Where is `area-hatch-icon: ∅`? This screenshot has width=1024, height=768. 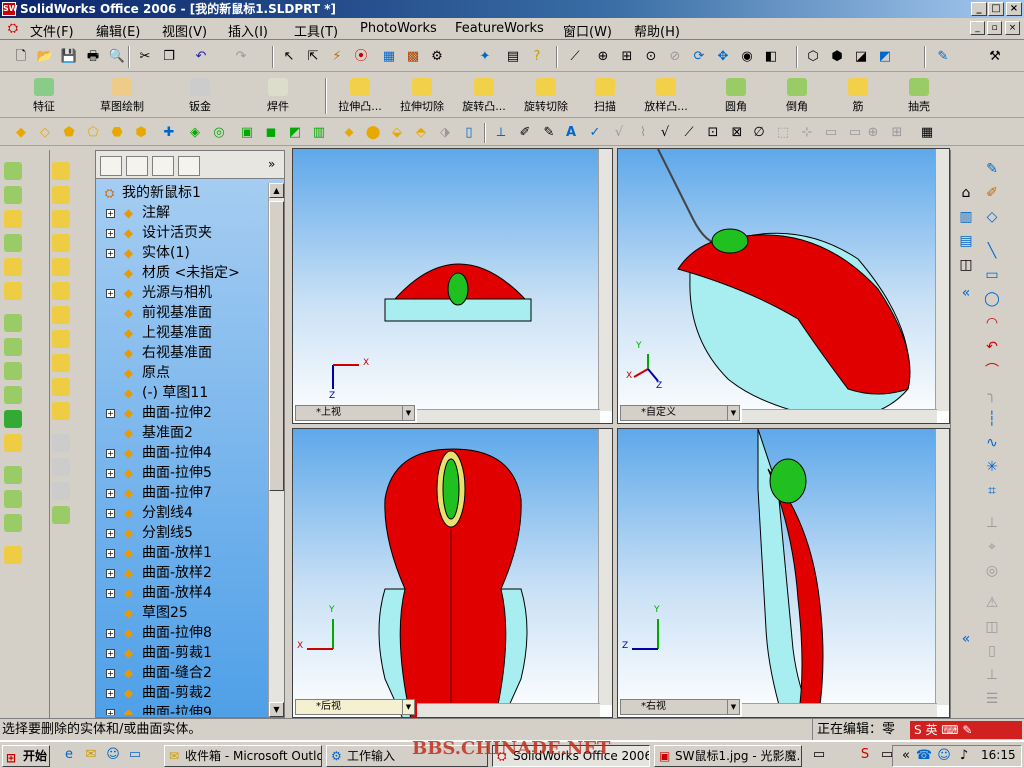
area-hatch-icon: ∅ is located at coordinates (759, 133).